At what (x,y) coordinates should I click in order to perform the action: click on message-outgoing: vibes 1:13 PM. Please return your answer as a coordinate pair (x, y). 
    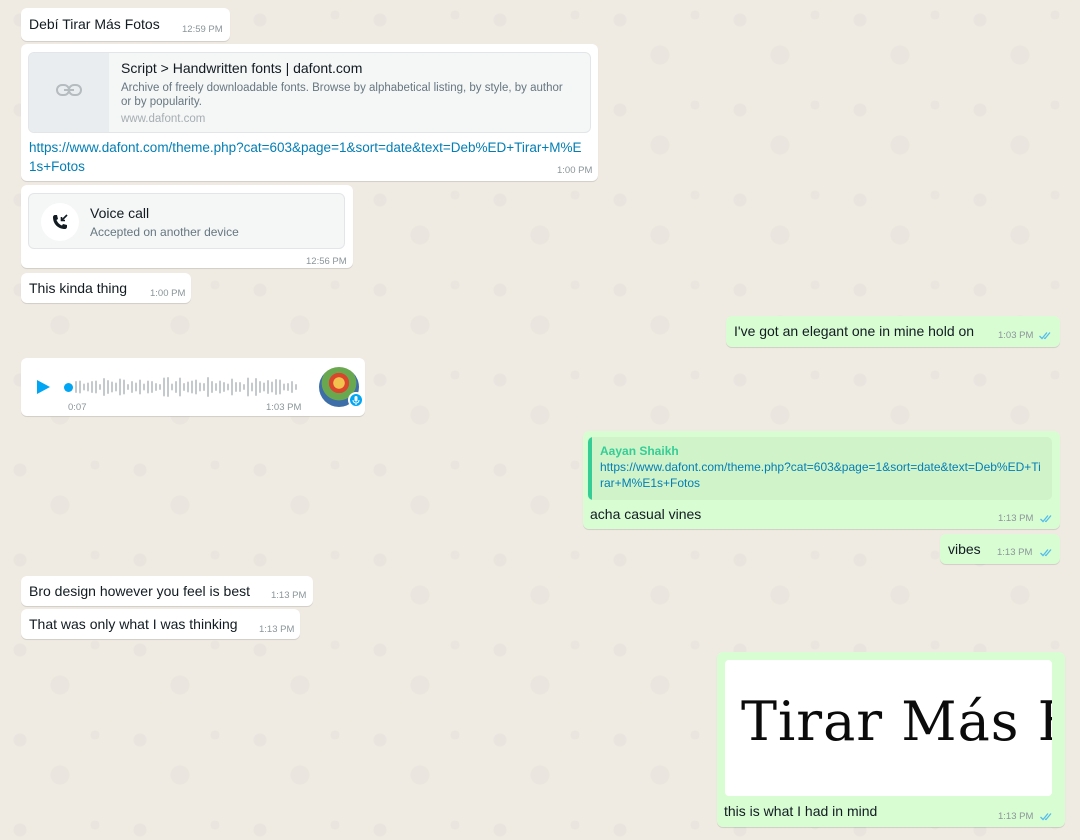
    Looking at the image, I should click on (1000, 549).